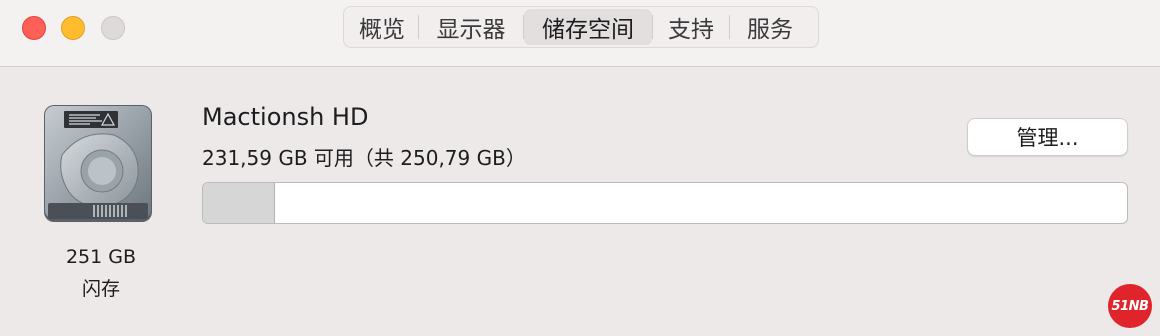  Describe the element at coordinates (98, 164) in the screenshot. I see `hard-drive-icon` at that location.